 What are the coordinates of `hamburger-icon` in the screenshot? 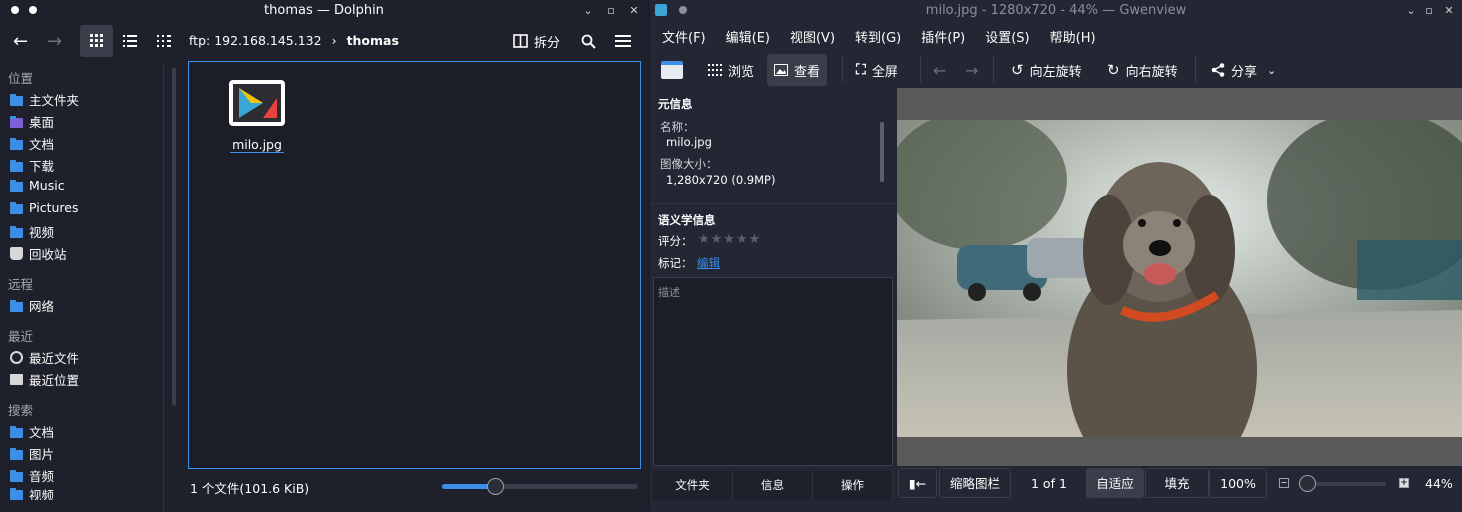 It's located at (623, 40).